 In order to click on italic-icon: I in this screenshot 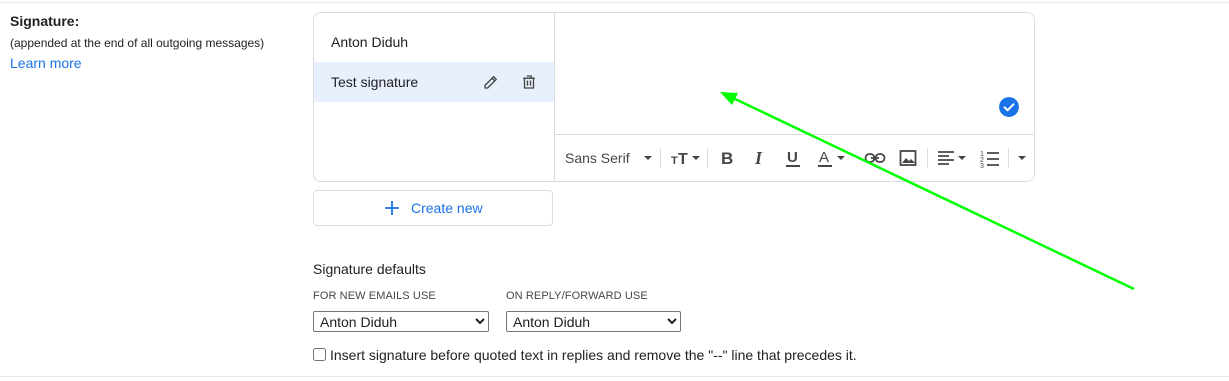, I will do `click(761, 158)`.